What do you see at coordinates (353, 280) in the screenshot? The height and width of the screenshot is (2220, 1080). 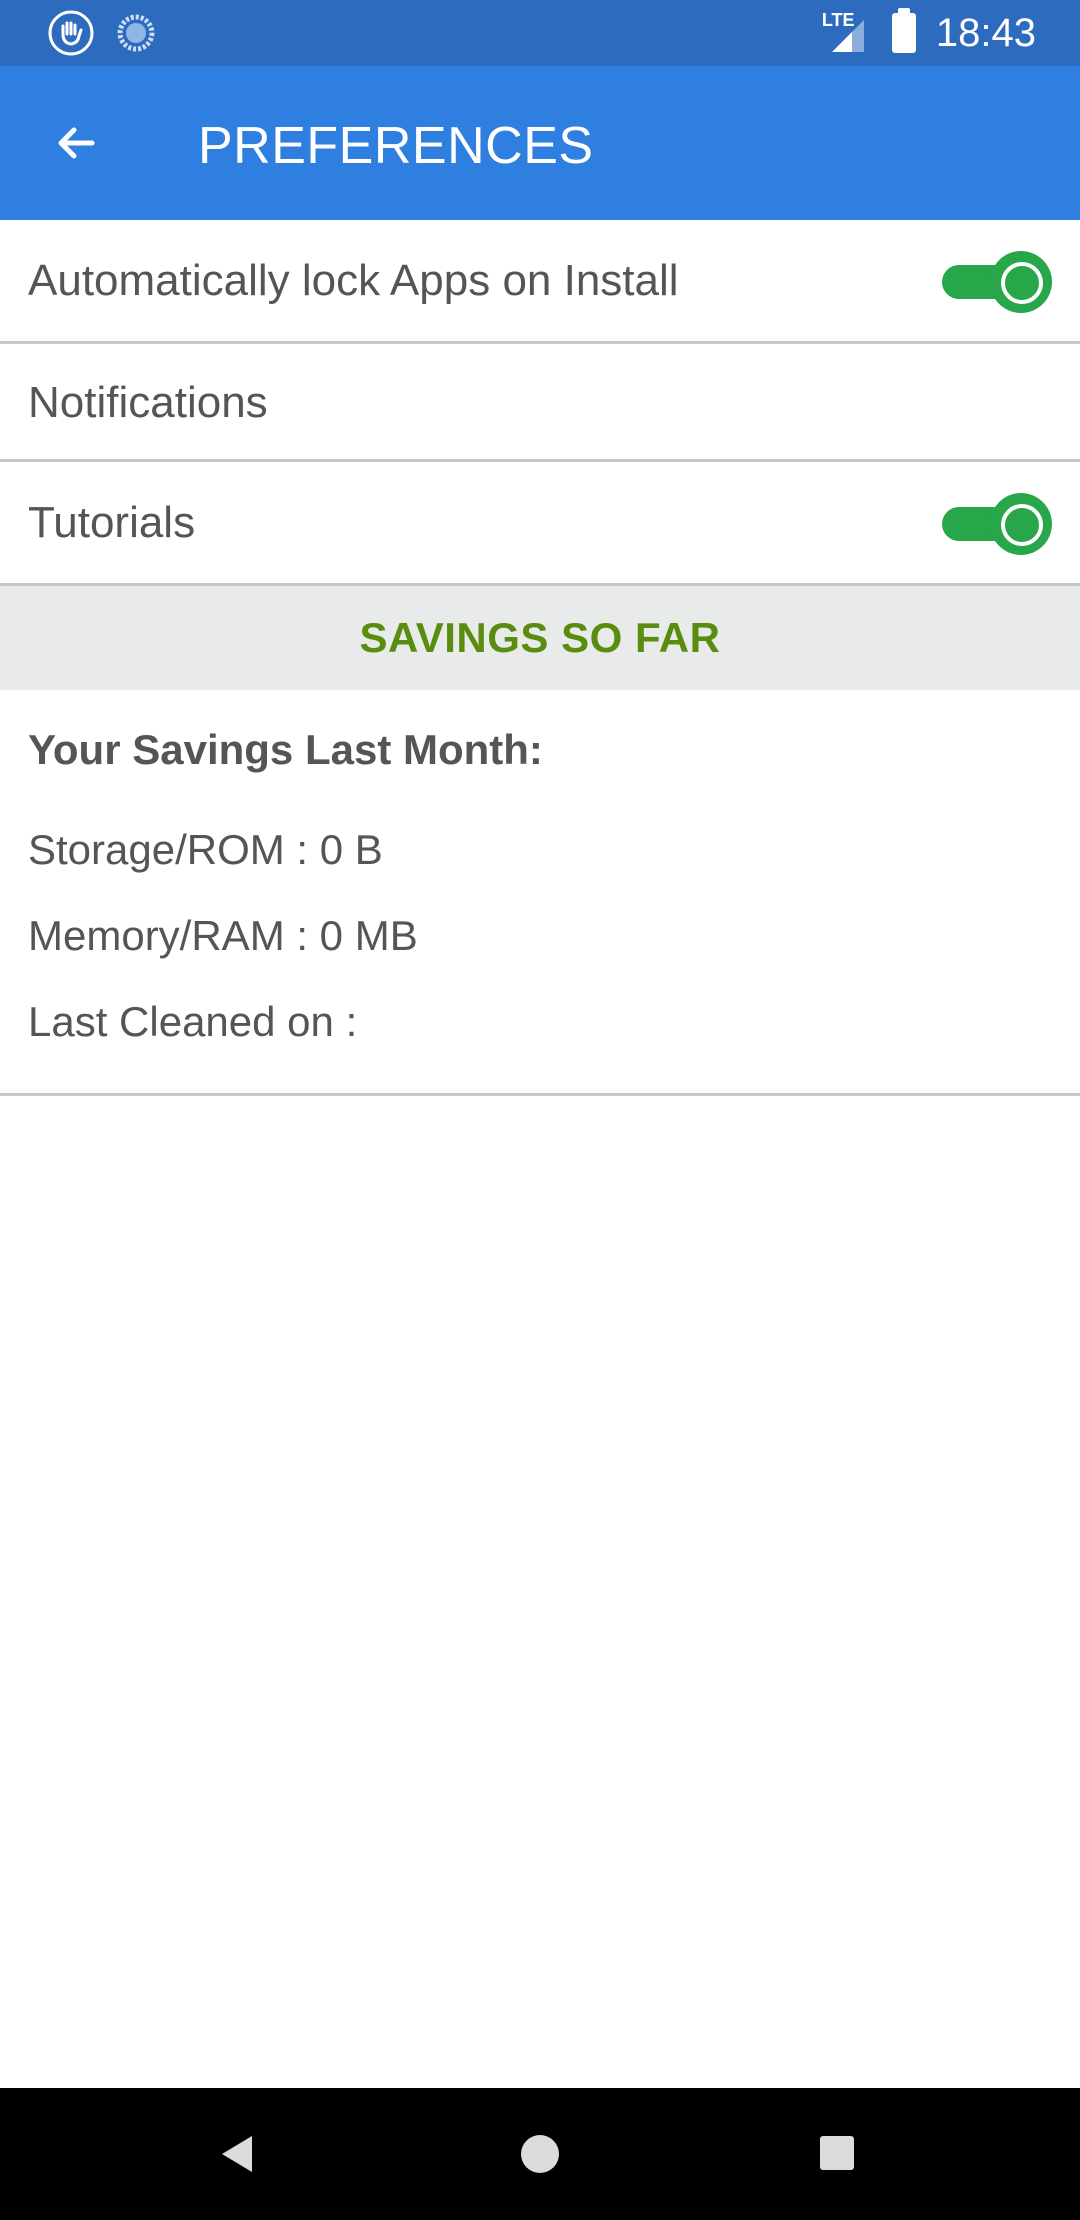 I see `auto-lock-label: Automatically lock Apps on Install` at bounding box center [353, 280].